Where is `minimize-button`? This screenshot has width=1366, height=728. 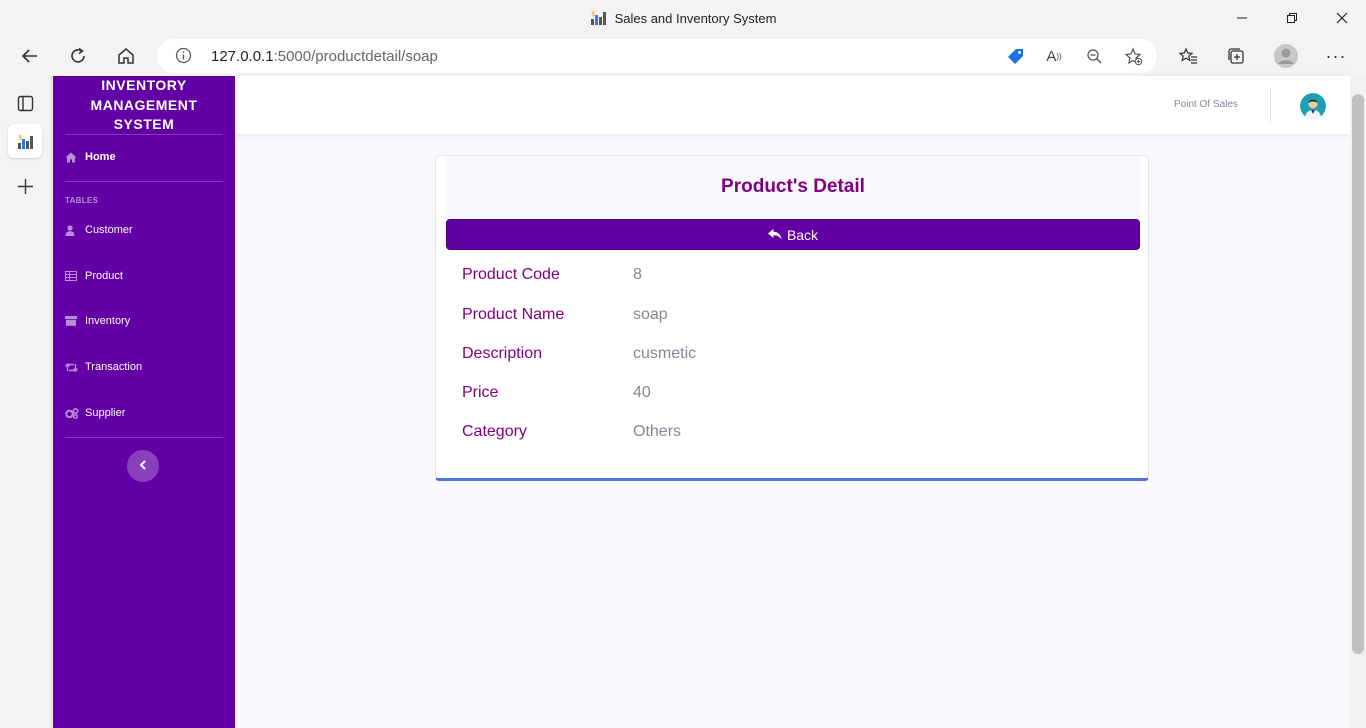
minimize-button is located at coordinates (1242, 18).